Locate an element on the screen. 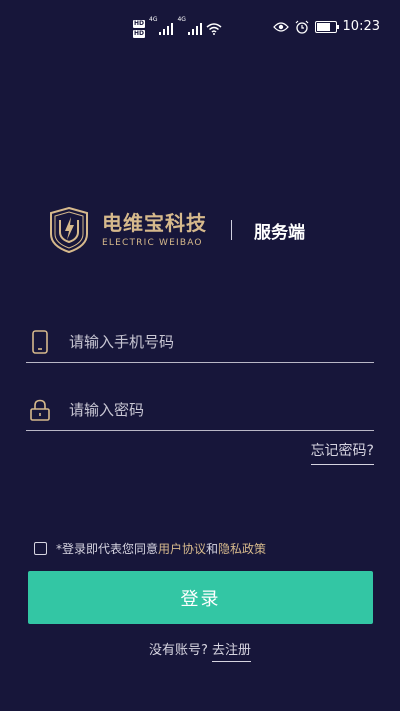 The image size is (400, 711). brand-header: 电维宝科技 ELECTRIC WEIBAO 服务端 is located at coordinates (177, 230).